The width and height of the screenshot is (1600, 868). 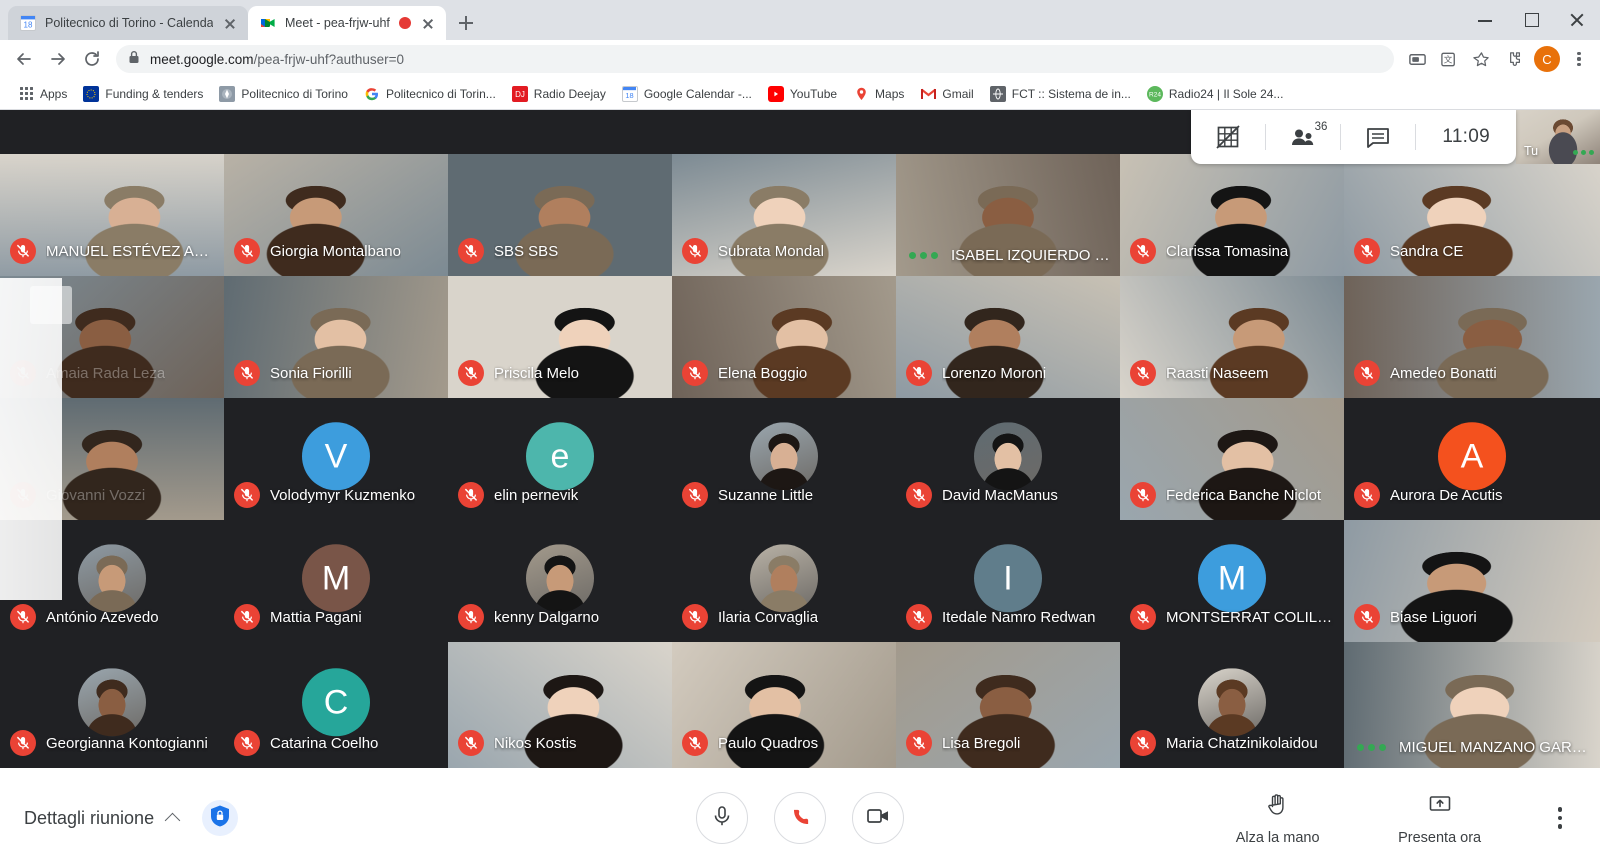 What do you see at coordinates (753, 251) in the screenshot?
I see `participant-label-row: Subrata Mondal` at bounding box center [753, 251].